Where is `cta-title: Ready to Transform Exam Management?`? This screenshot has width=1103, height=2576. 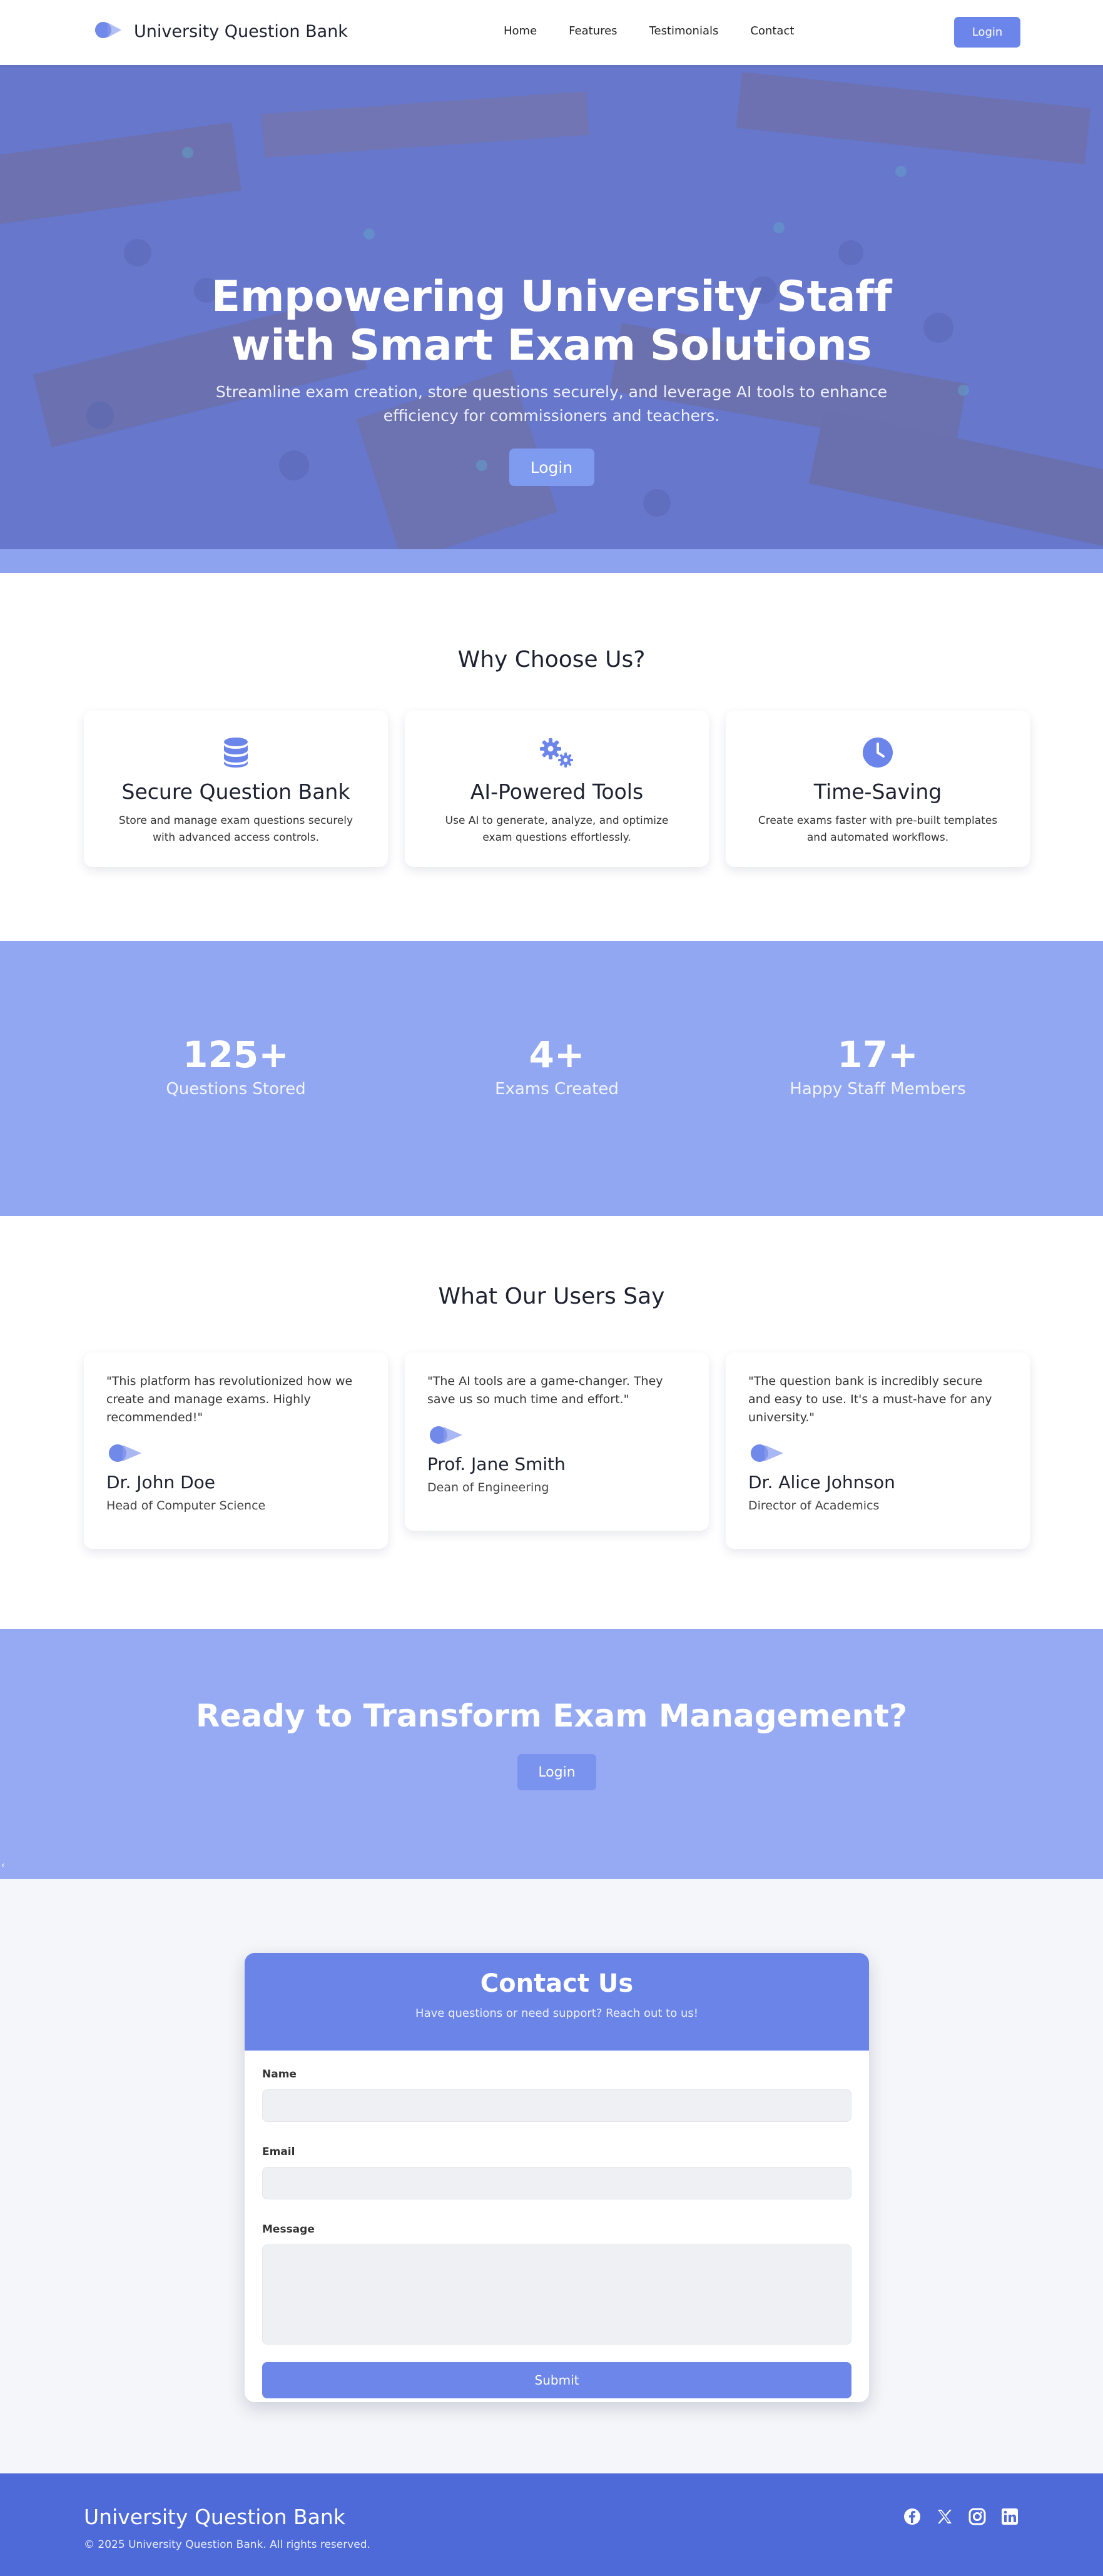 cta-title: Ready to Transform Exam Management? is located at coordinates (551, 1716).